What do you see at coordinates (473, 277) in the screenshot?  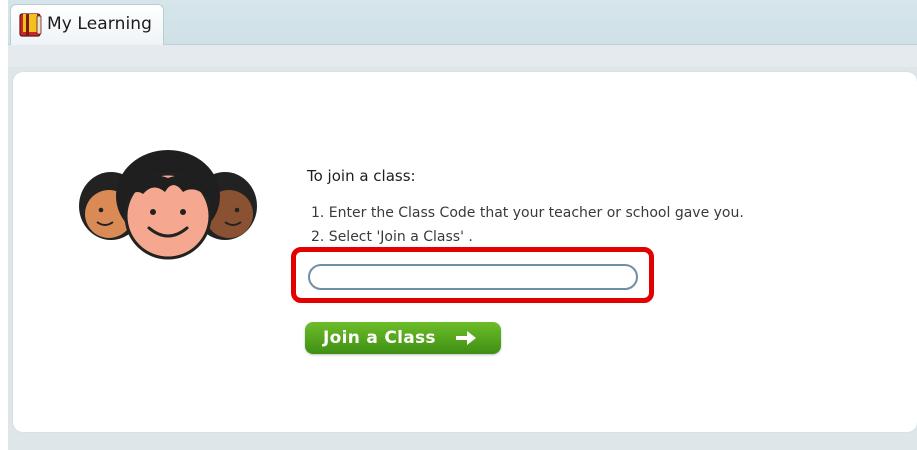 I see `class-code-input` at bounding box center [473, 277].